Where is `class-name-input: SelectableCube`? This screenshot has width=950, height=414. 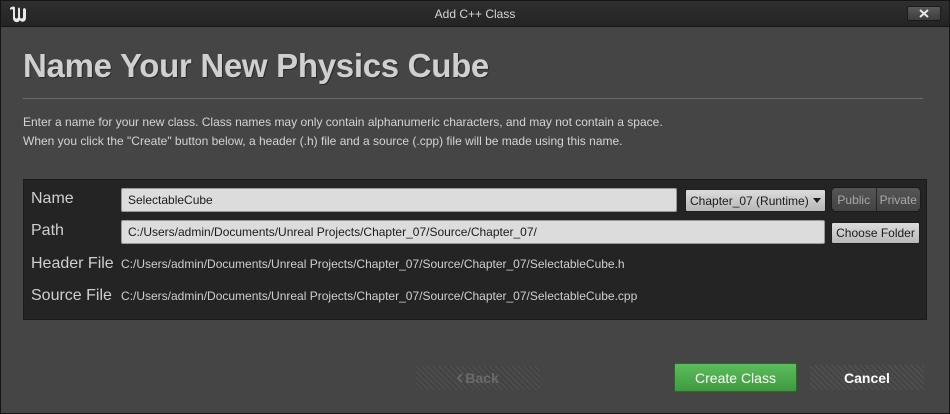 class-name-input: SelectableCube is located at coordinates (399, 200).